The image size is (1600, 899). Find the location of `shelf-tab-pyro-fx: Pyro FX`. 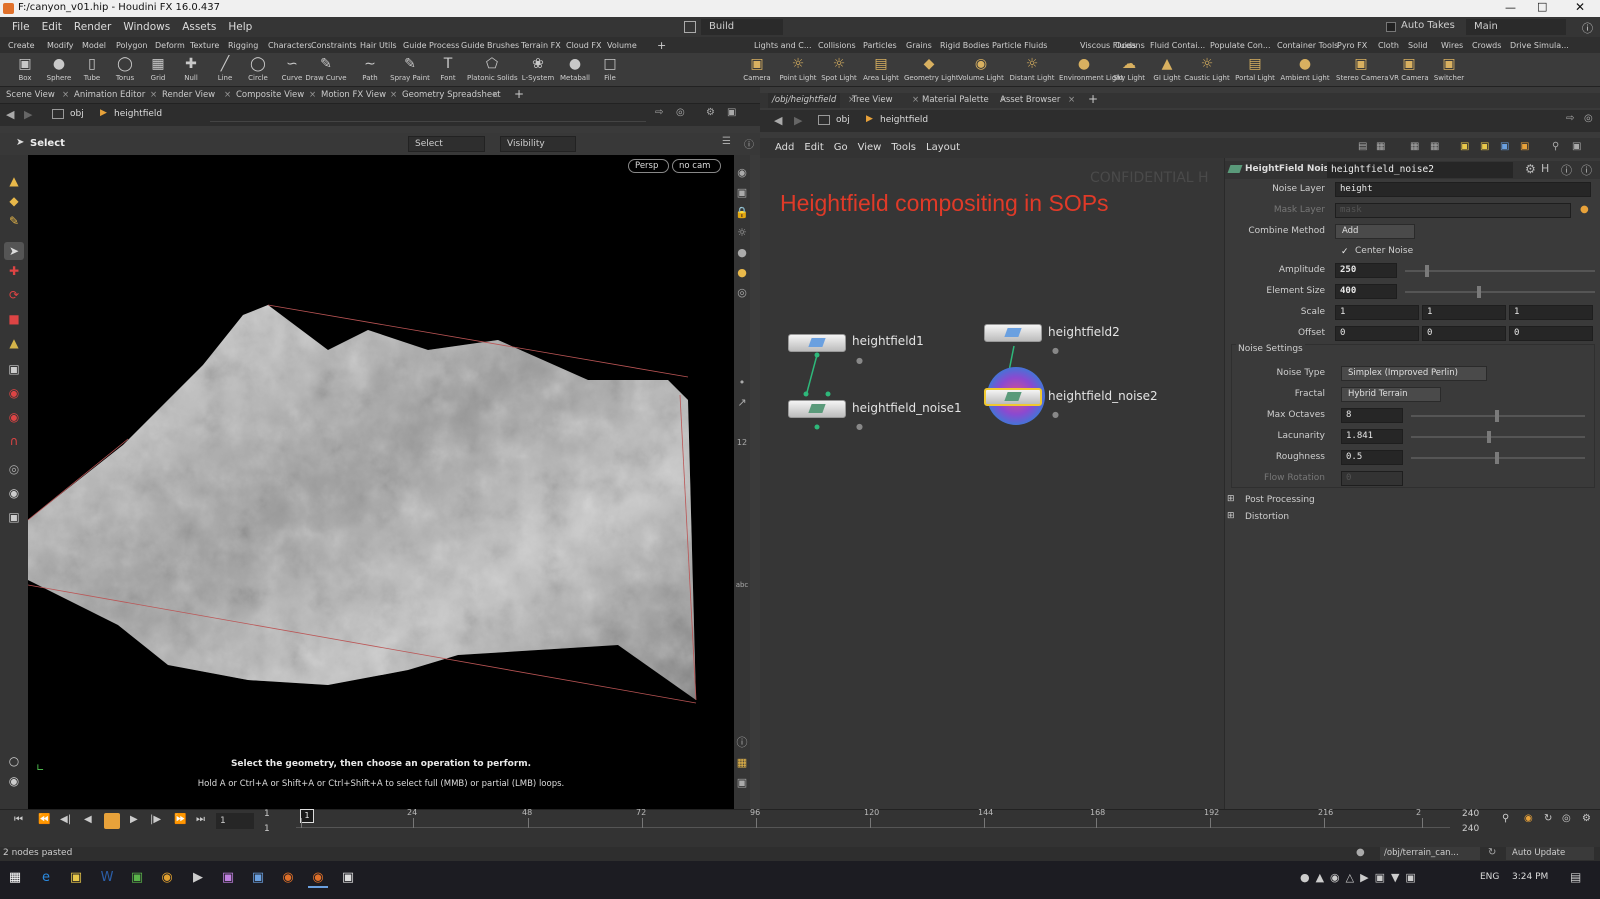

shelf-tab-pyro-fx: Pyro FX is located at coordinates (1352, 45).